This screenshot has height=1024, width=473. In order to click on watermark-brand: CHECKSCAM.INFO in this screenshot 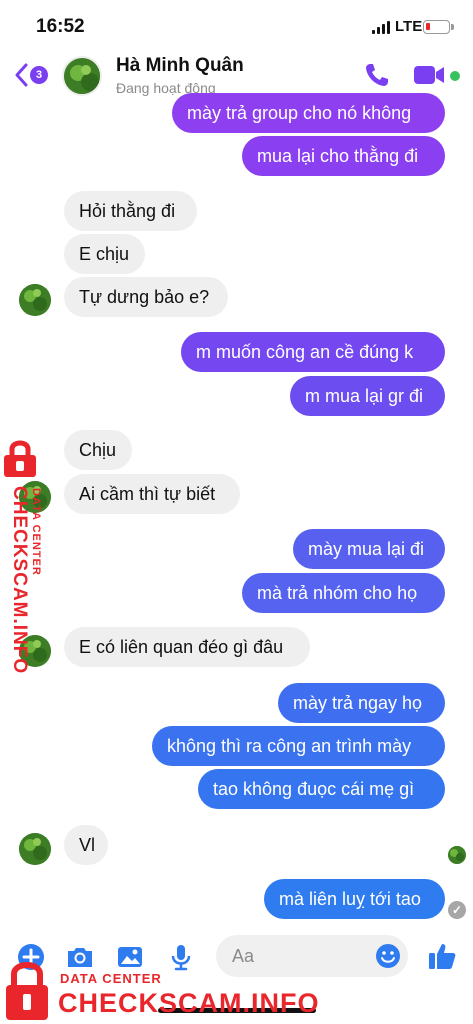, I will do `click(189, 1003)`.